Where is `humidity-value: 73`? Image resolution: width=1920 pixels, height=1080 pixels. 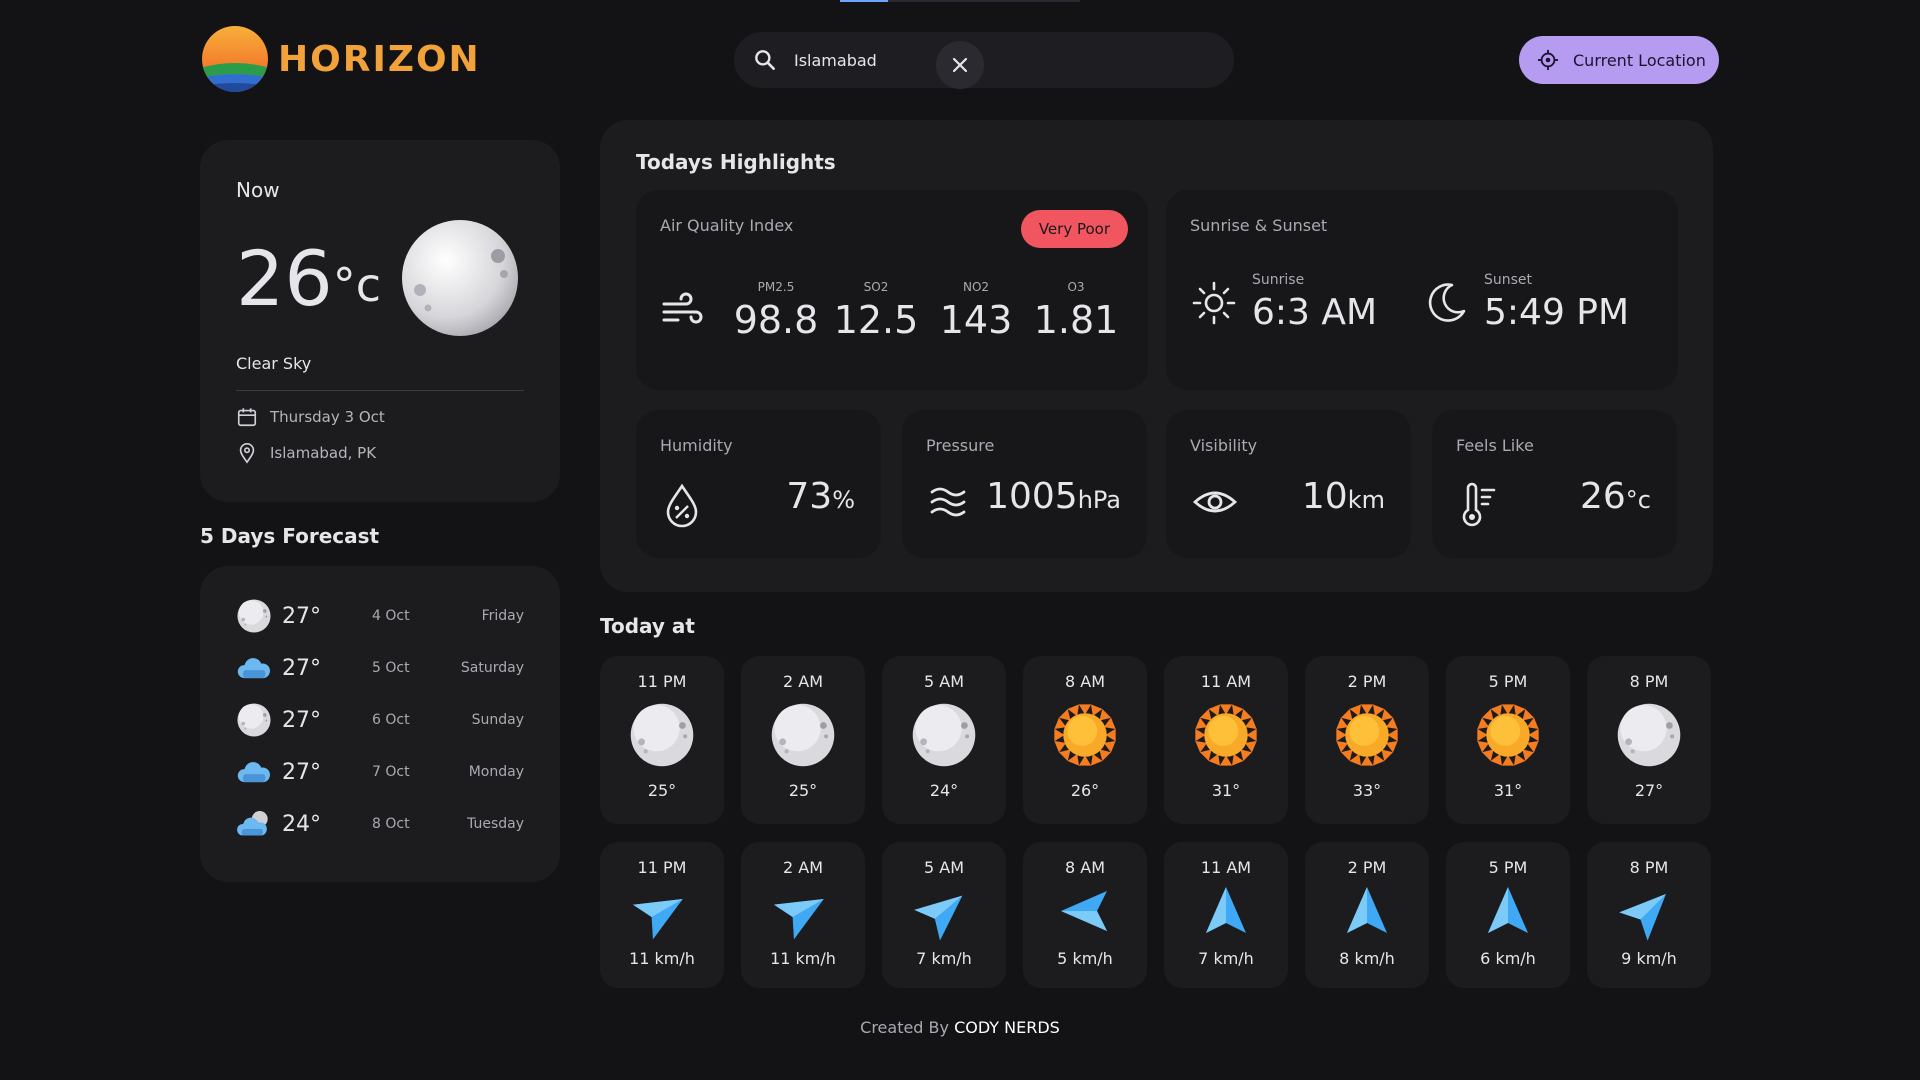 humidity-value: 73 is located at coordinates (809, 496).